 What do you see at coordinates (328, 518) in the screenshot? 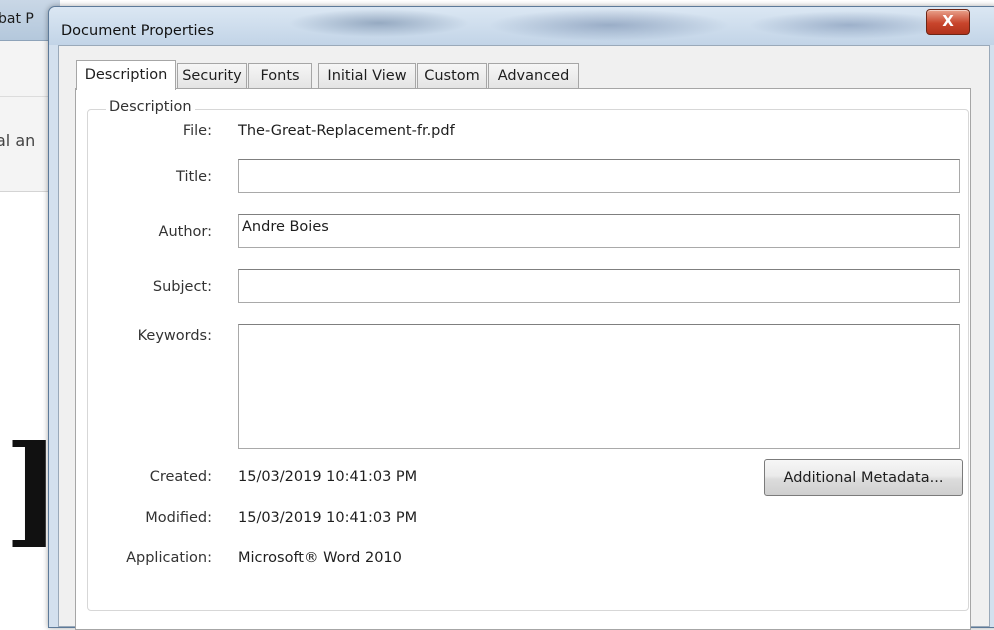
I see `modified-value: 15/03/2019 10:41:03 PM` at bounding box center [328, 518].